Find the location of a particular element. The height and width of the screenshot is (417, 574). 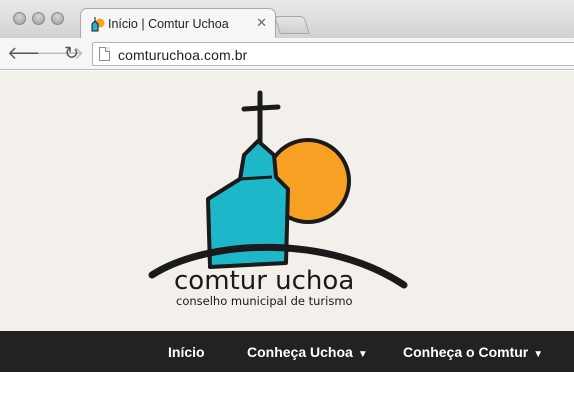

main-navigation: Início Conheça Uchoa ▼ Conheça o Comtur ▼ is located at coordinates (287, 351).